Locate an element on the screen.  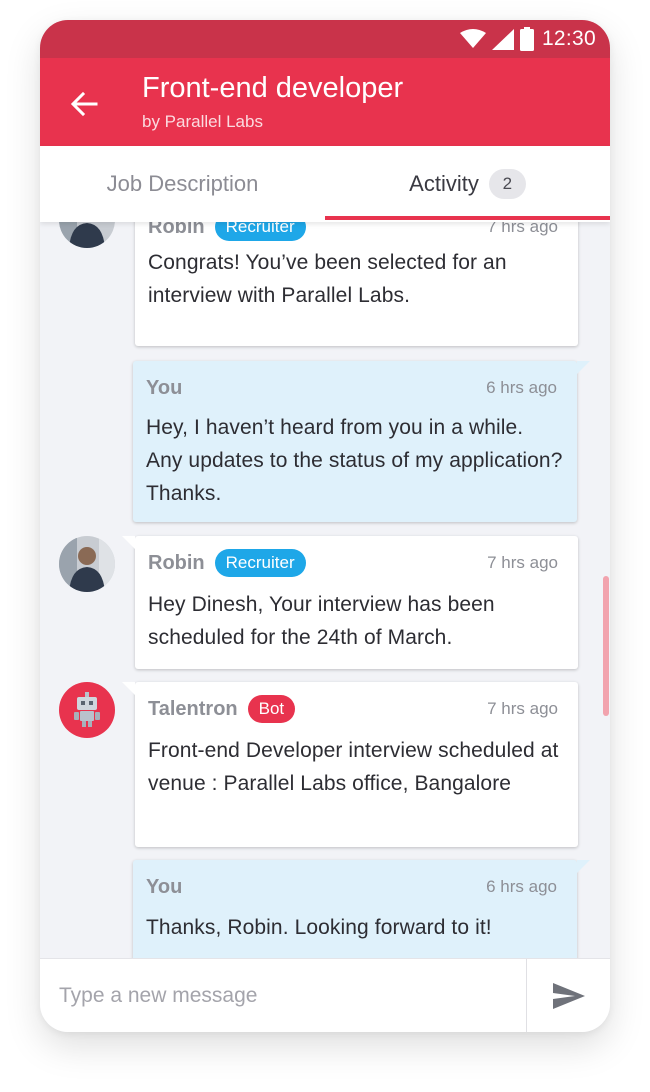
back-button is located at coordinates (84, 104).